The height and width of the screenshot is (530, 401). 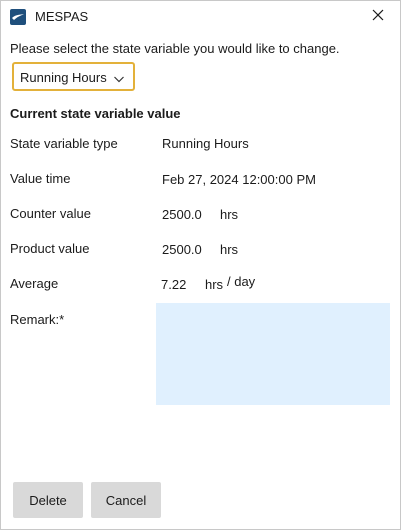 I want to click on chevron-down-icon, so click(x=119, y=81).